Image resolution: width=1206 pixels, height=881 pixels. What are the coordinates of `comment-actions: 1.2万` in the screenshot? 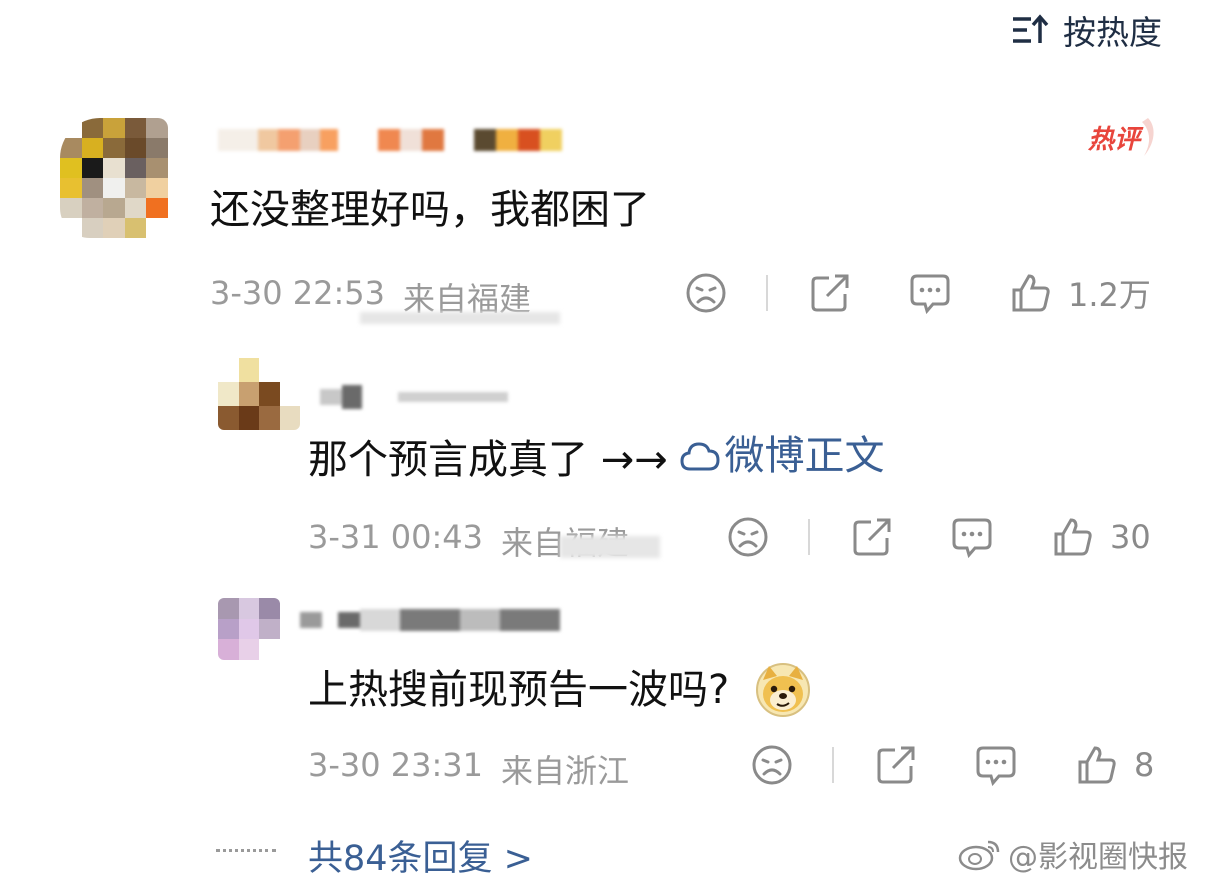 It's located at (917, 293).